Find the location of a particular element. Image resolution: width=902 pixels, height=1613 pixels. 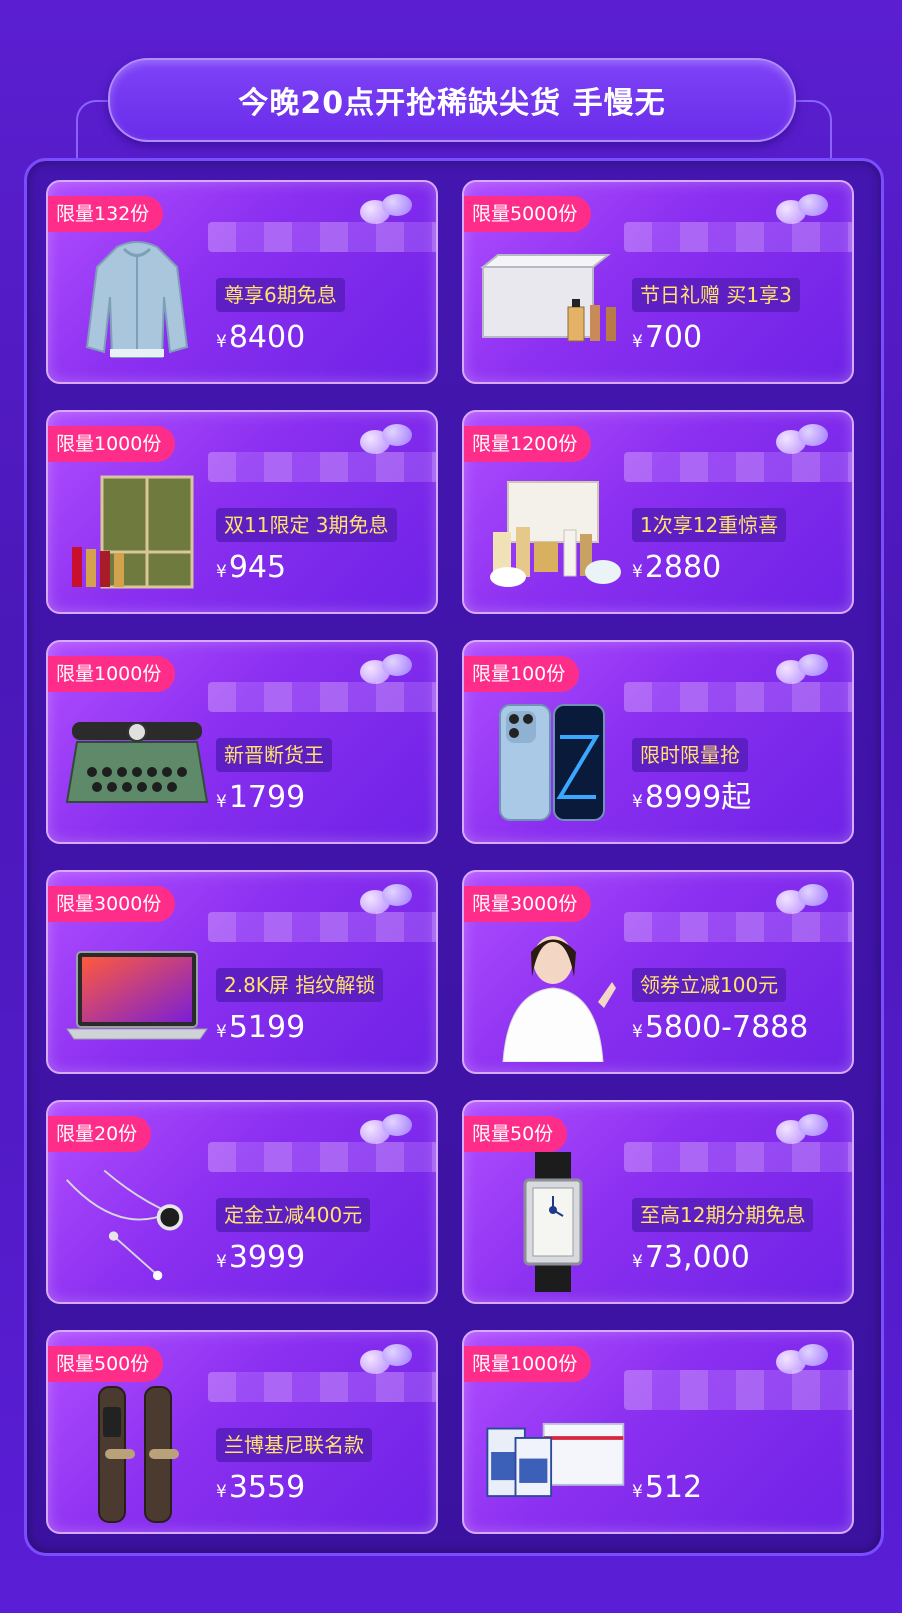

price: ¥8999起 is located at coordinates (691, 800).